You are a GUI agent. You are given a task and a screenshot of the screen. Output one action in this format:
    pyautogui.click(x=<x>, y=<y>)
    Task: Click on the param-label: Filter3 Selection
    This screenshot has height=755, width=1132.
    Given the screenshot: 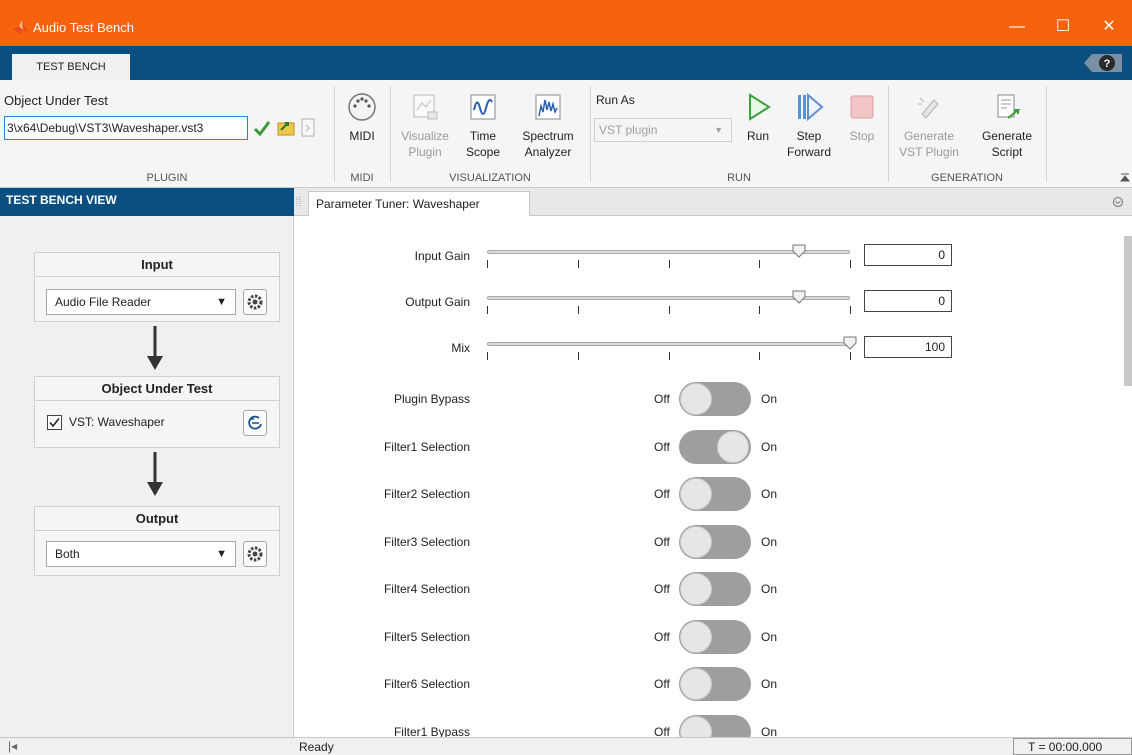 What is the action you would take?
    pyautogui.click(x=426, y=541)
    